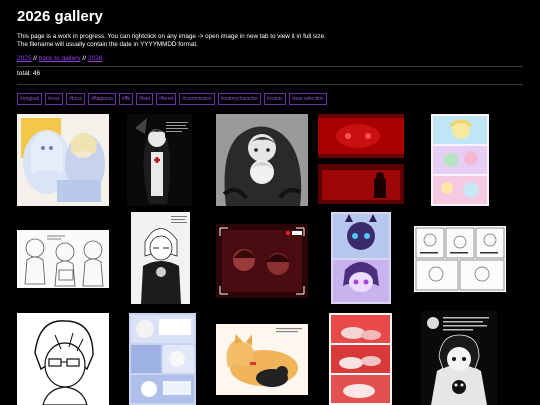  What do you see at coordinates (274, 99) in the screenshot?
I see `tag-comic: #comic` at bounding box center [274, 99].